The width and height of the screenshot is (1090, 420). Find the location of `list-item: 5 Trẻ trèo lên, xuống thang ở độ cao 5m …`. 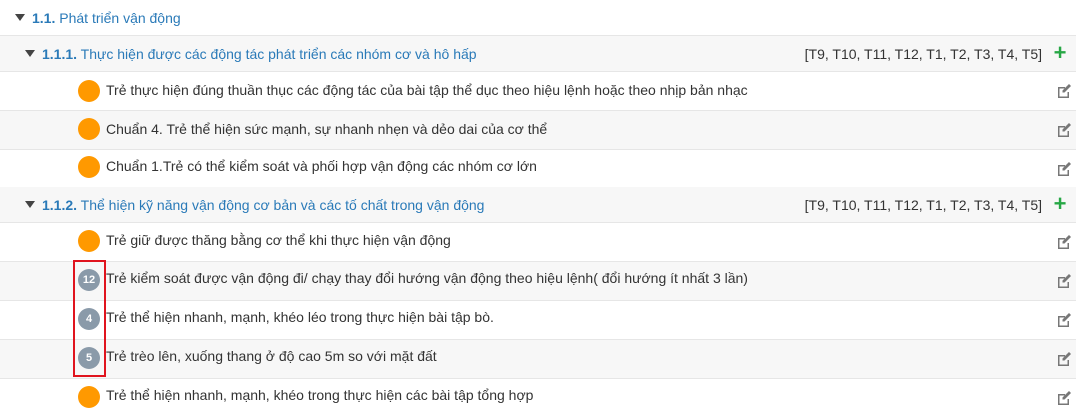

list-item: 5 Trẻ trèo lên, xuống thang ở độ cao 5m … is located at coordinates (538, 359).